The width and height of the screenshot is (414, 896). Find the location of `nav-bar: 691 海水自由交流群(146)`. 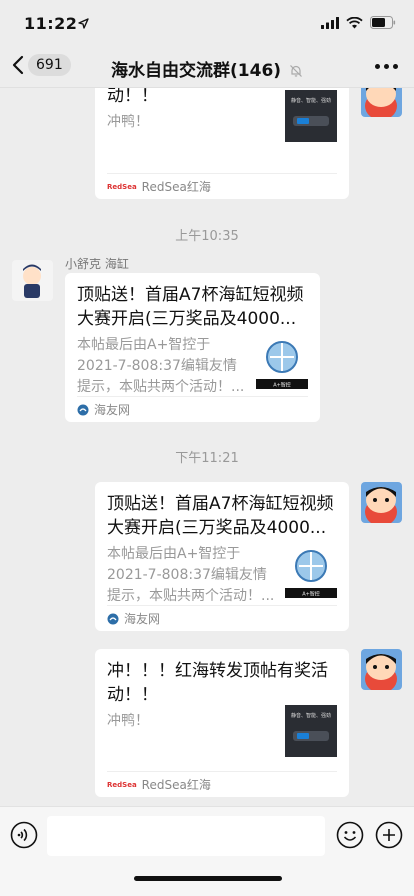

nav-bar: 691 海水自由交流群(146) is located at coordinates (207, 67).